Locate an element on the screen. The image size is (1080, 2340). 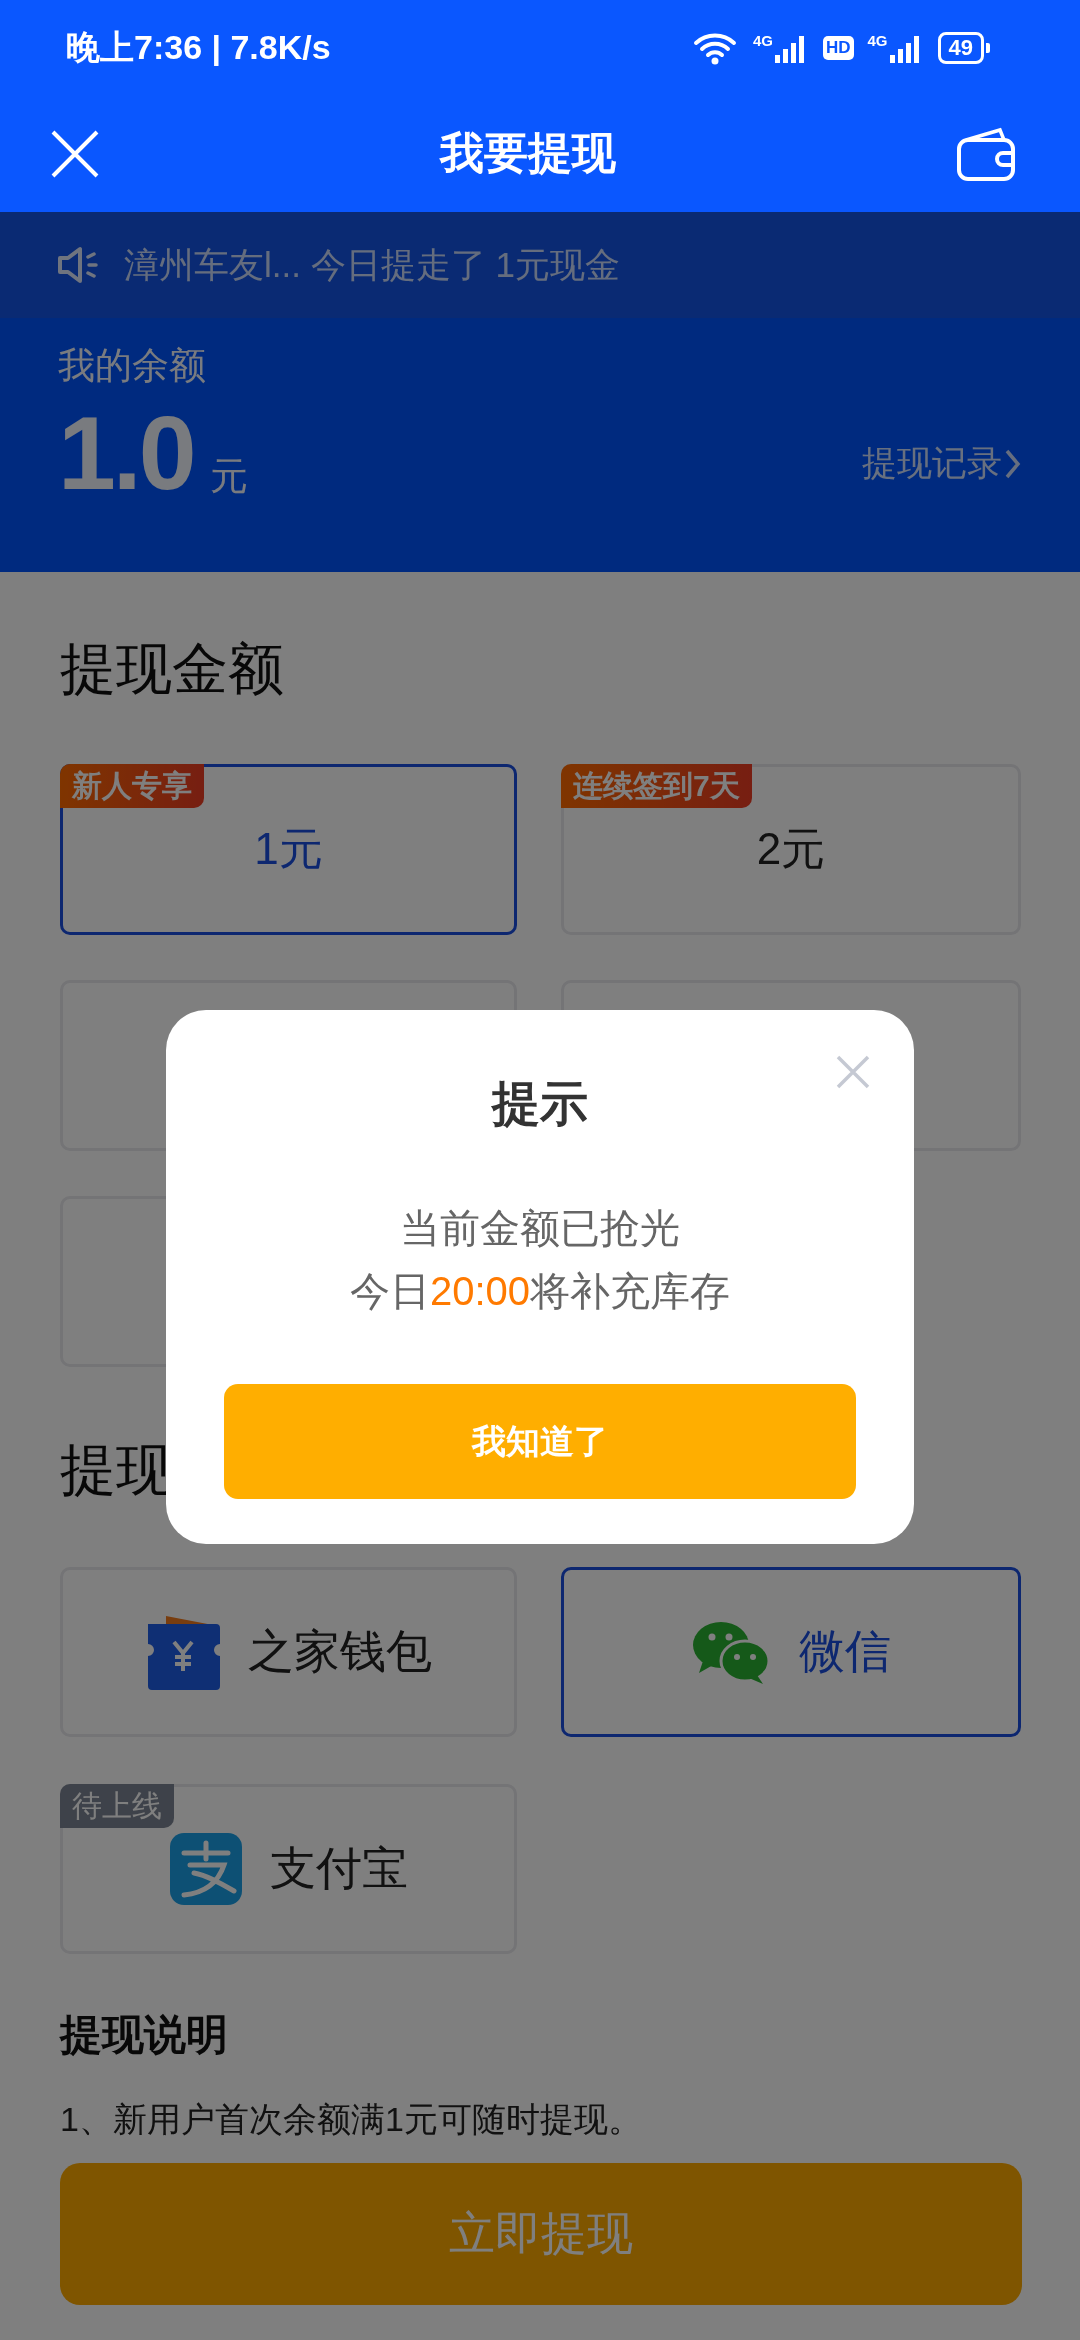
payment-option: 之家钱包 is located at coordinates (288, 1652).